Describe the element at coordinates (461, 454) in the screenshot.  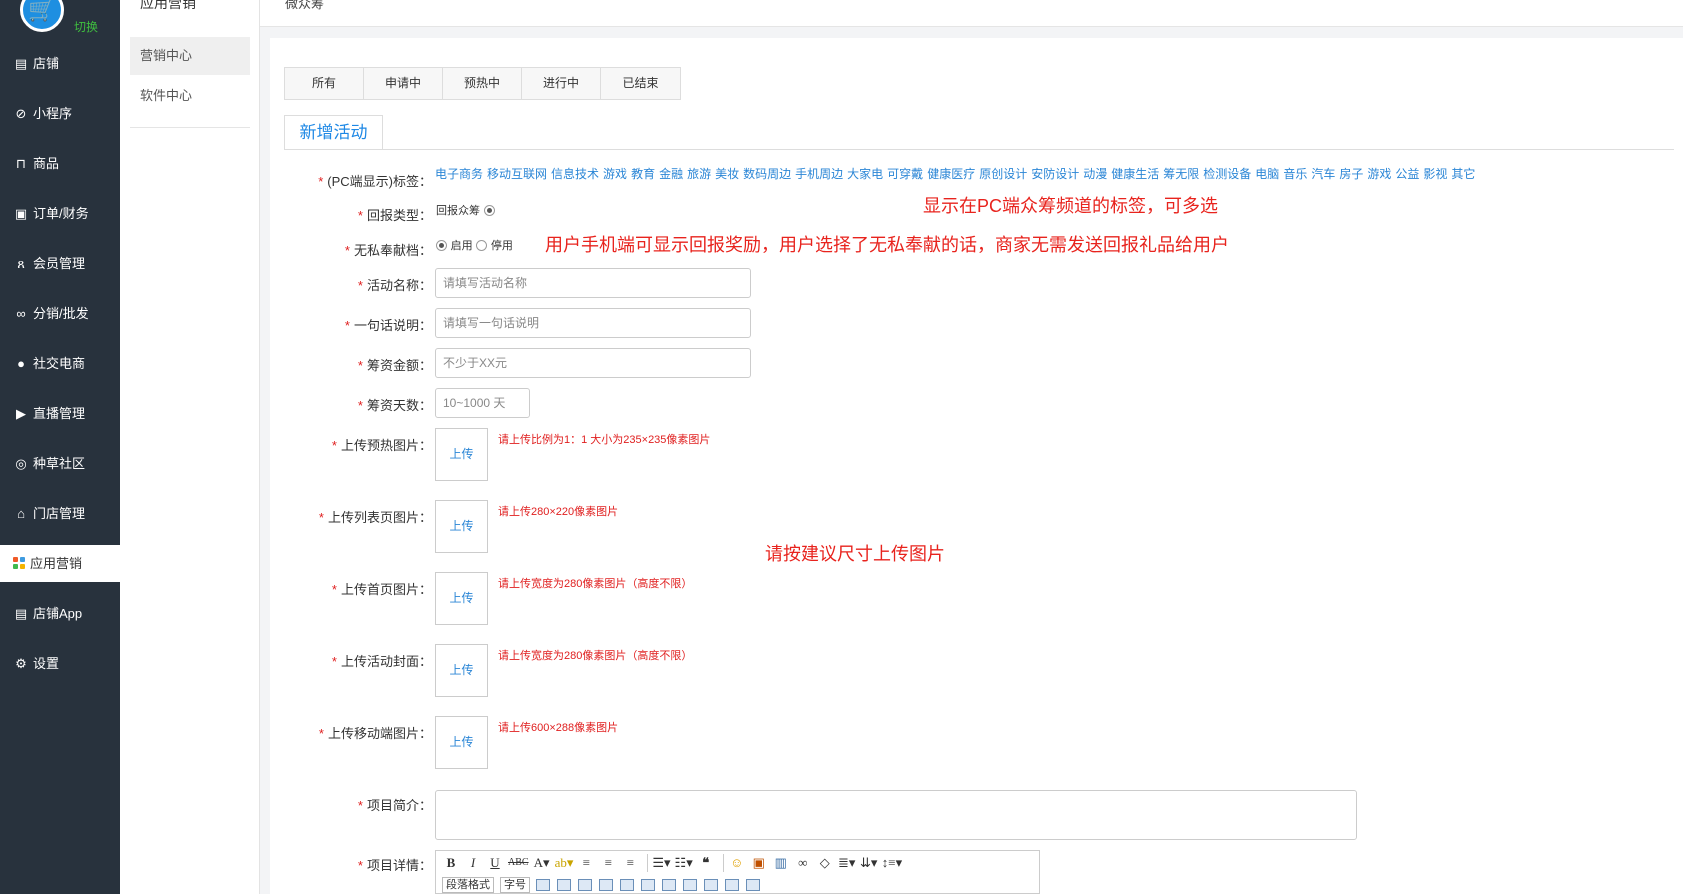
I see `preheat-upload-button: 上传` at that location.